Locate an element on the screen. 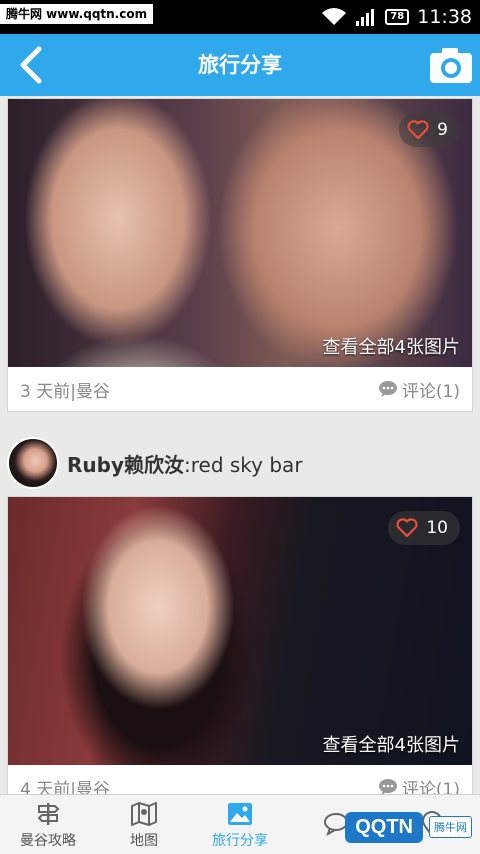  post-caption: Ruby赖欣汝:red sky bar is located at coordinates (185, 463).